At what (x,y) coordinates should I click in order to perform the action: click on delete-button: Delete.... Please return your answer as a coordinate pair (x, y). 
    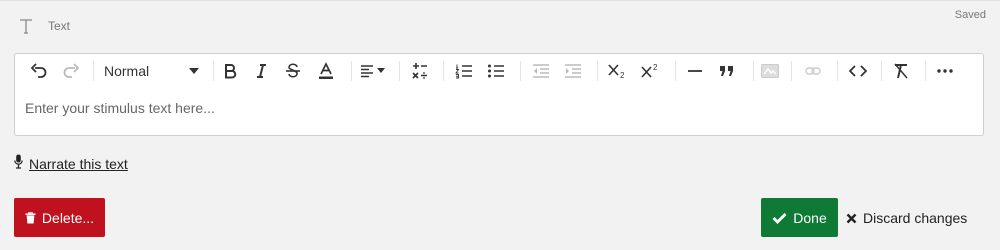
    Looking at the image, I should click on (59, 217).